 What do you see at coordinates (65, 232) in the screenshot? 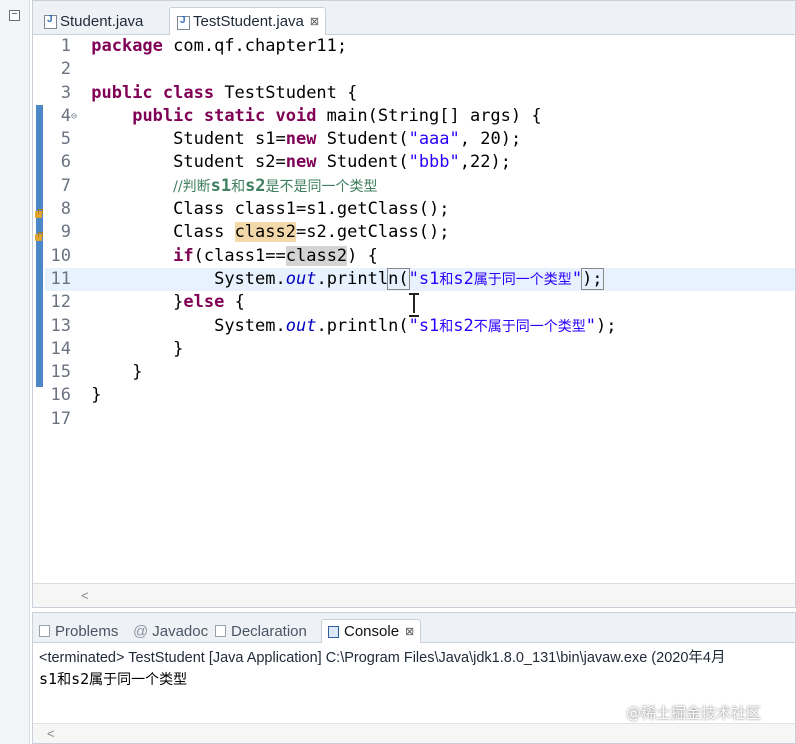
I see `line-number: 9` at bounding box center [65, 232].